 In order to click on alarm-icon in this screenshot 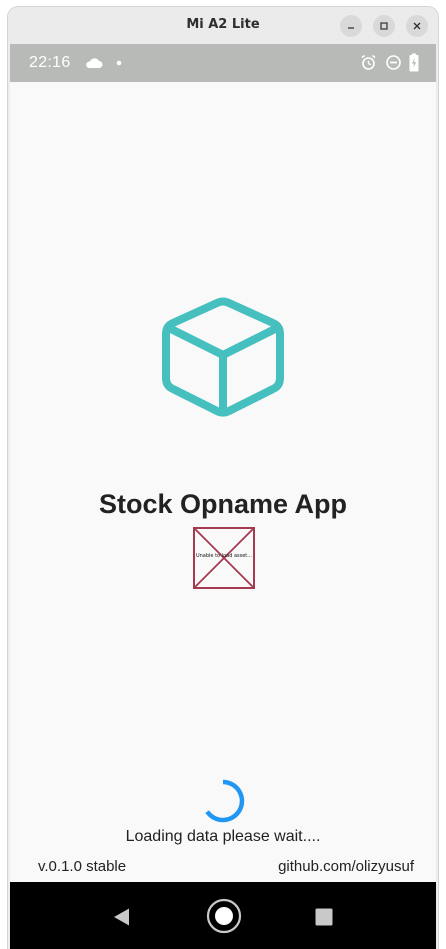, I will do `click(368, 62)`.